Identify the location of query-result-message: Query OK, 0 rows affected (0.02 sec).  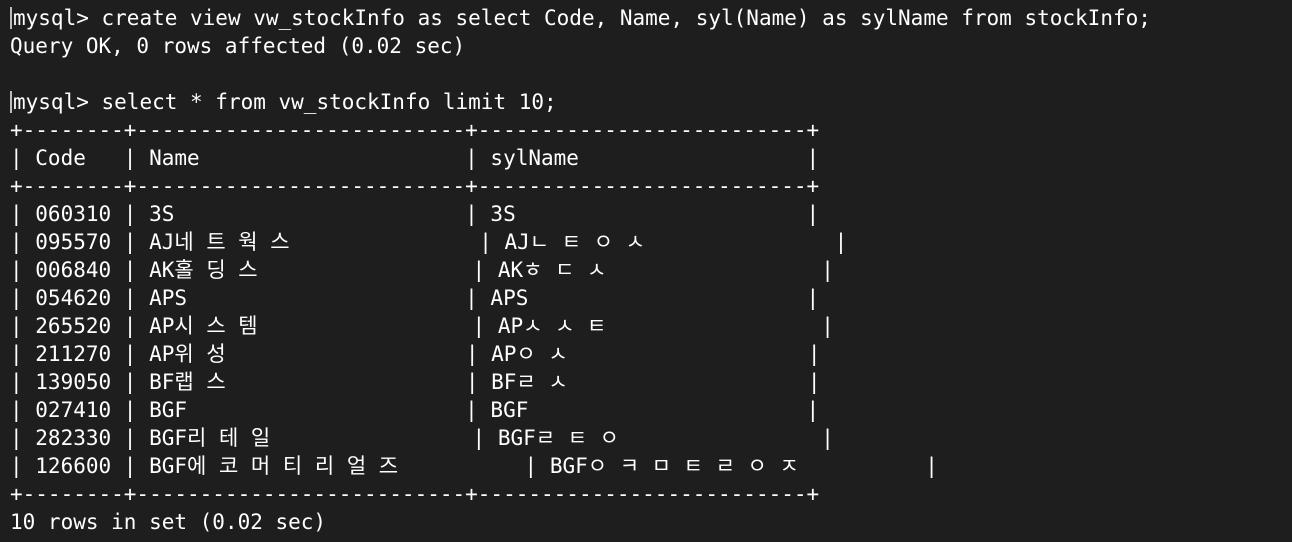
(238, 46).